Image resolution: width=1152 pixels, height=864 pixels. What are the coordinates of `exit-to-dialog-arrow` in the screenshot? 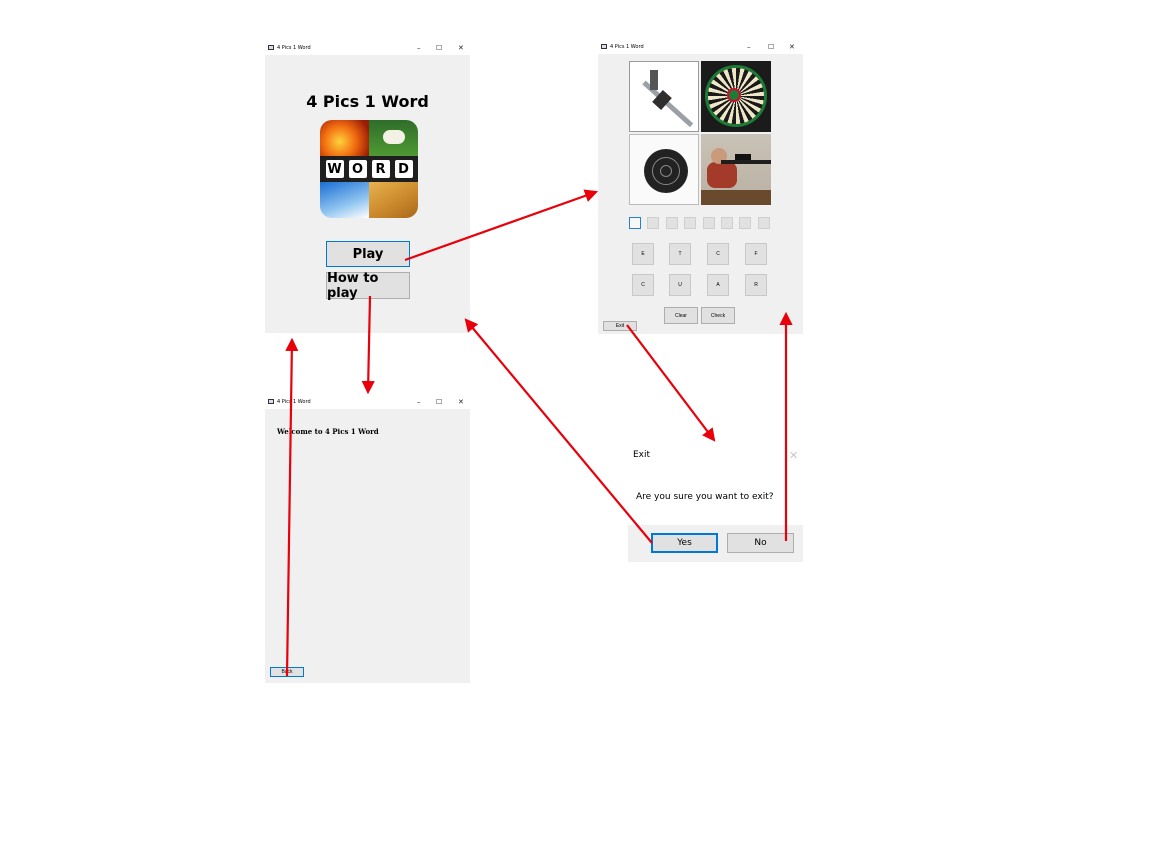 It's located at (671, 383).